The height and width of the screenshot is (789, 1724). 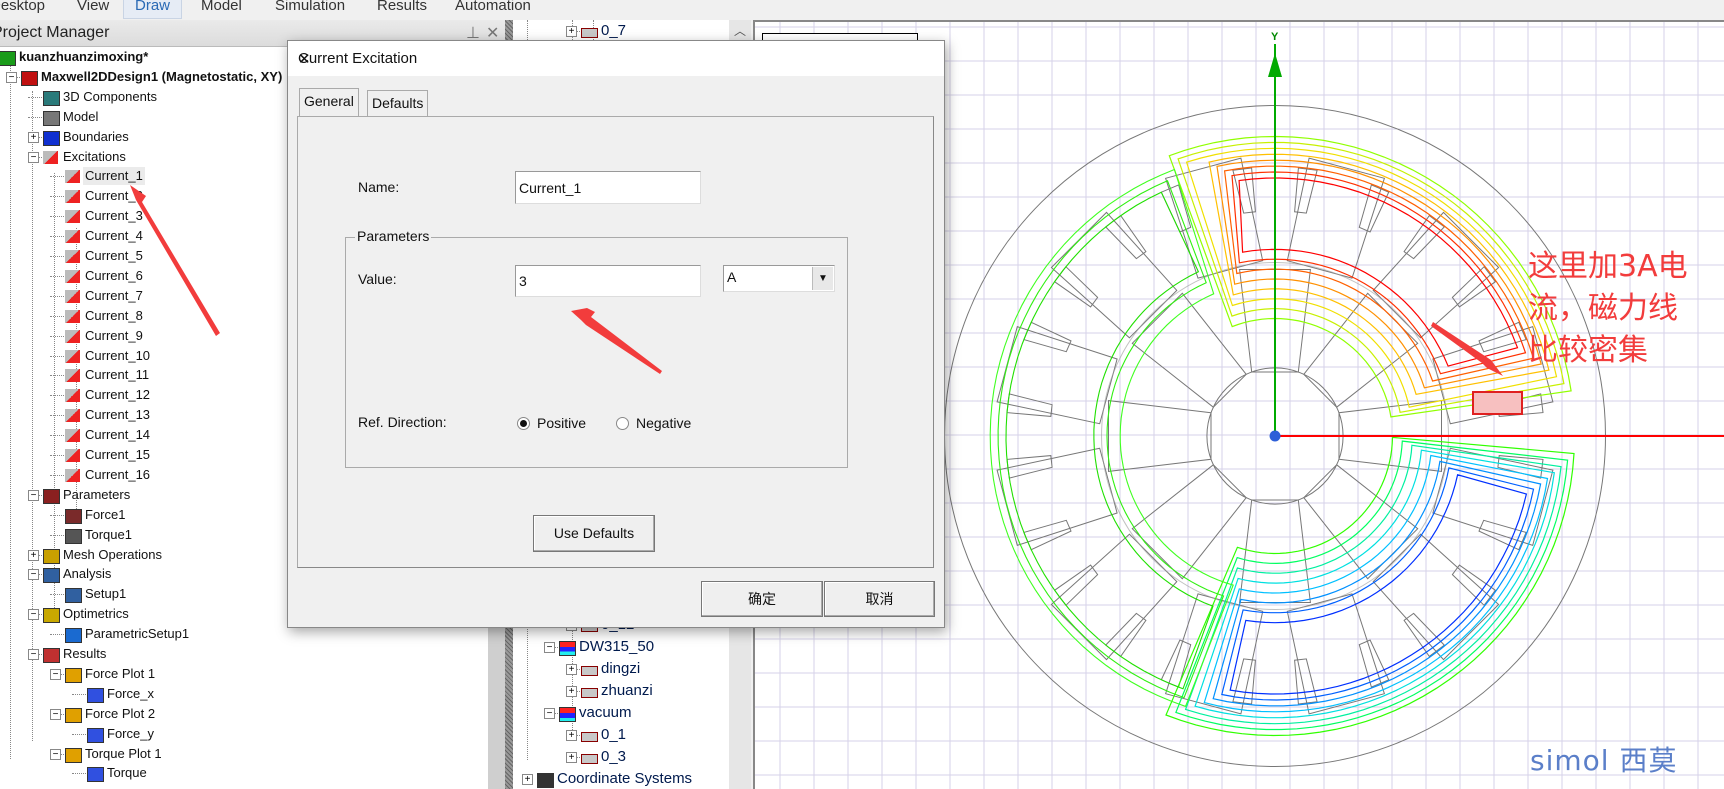 I want to click on annotation-line: 比较密集, so click(x=1588, y=350).